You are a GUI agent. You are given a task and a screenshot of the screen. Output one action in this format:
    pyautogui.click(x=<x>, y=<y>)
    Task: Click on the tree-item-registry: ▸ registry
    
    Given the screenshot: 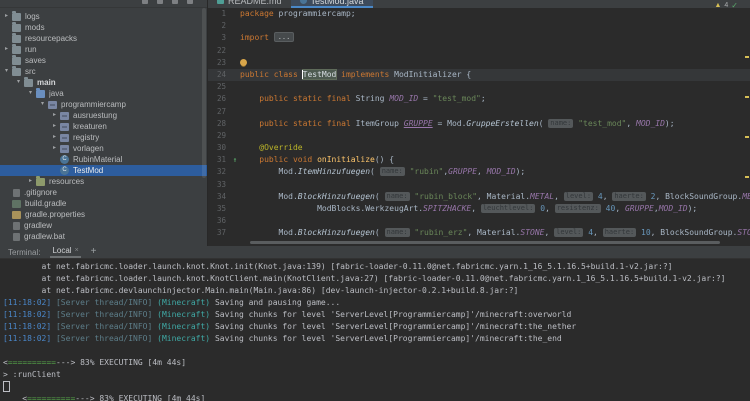 What is the action you would take?
    pyautogui.click(x=103, y=137)
    